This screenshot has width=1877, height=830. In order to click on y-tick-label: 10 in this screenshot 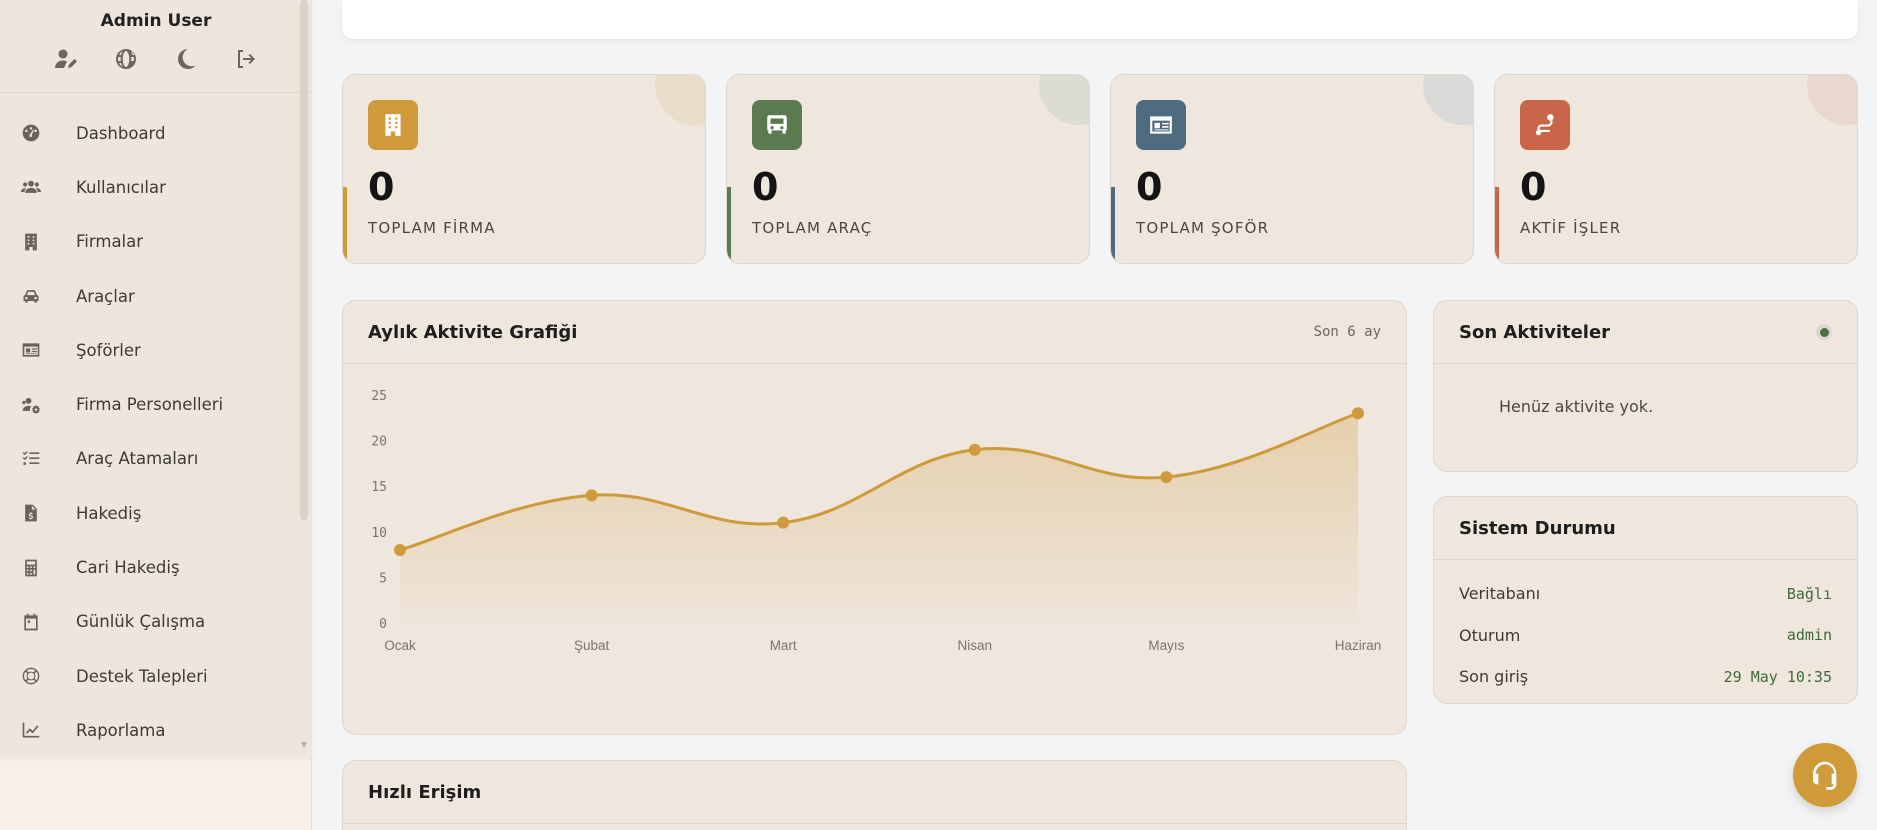, I will do `click(379, 533)`.